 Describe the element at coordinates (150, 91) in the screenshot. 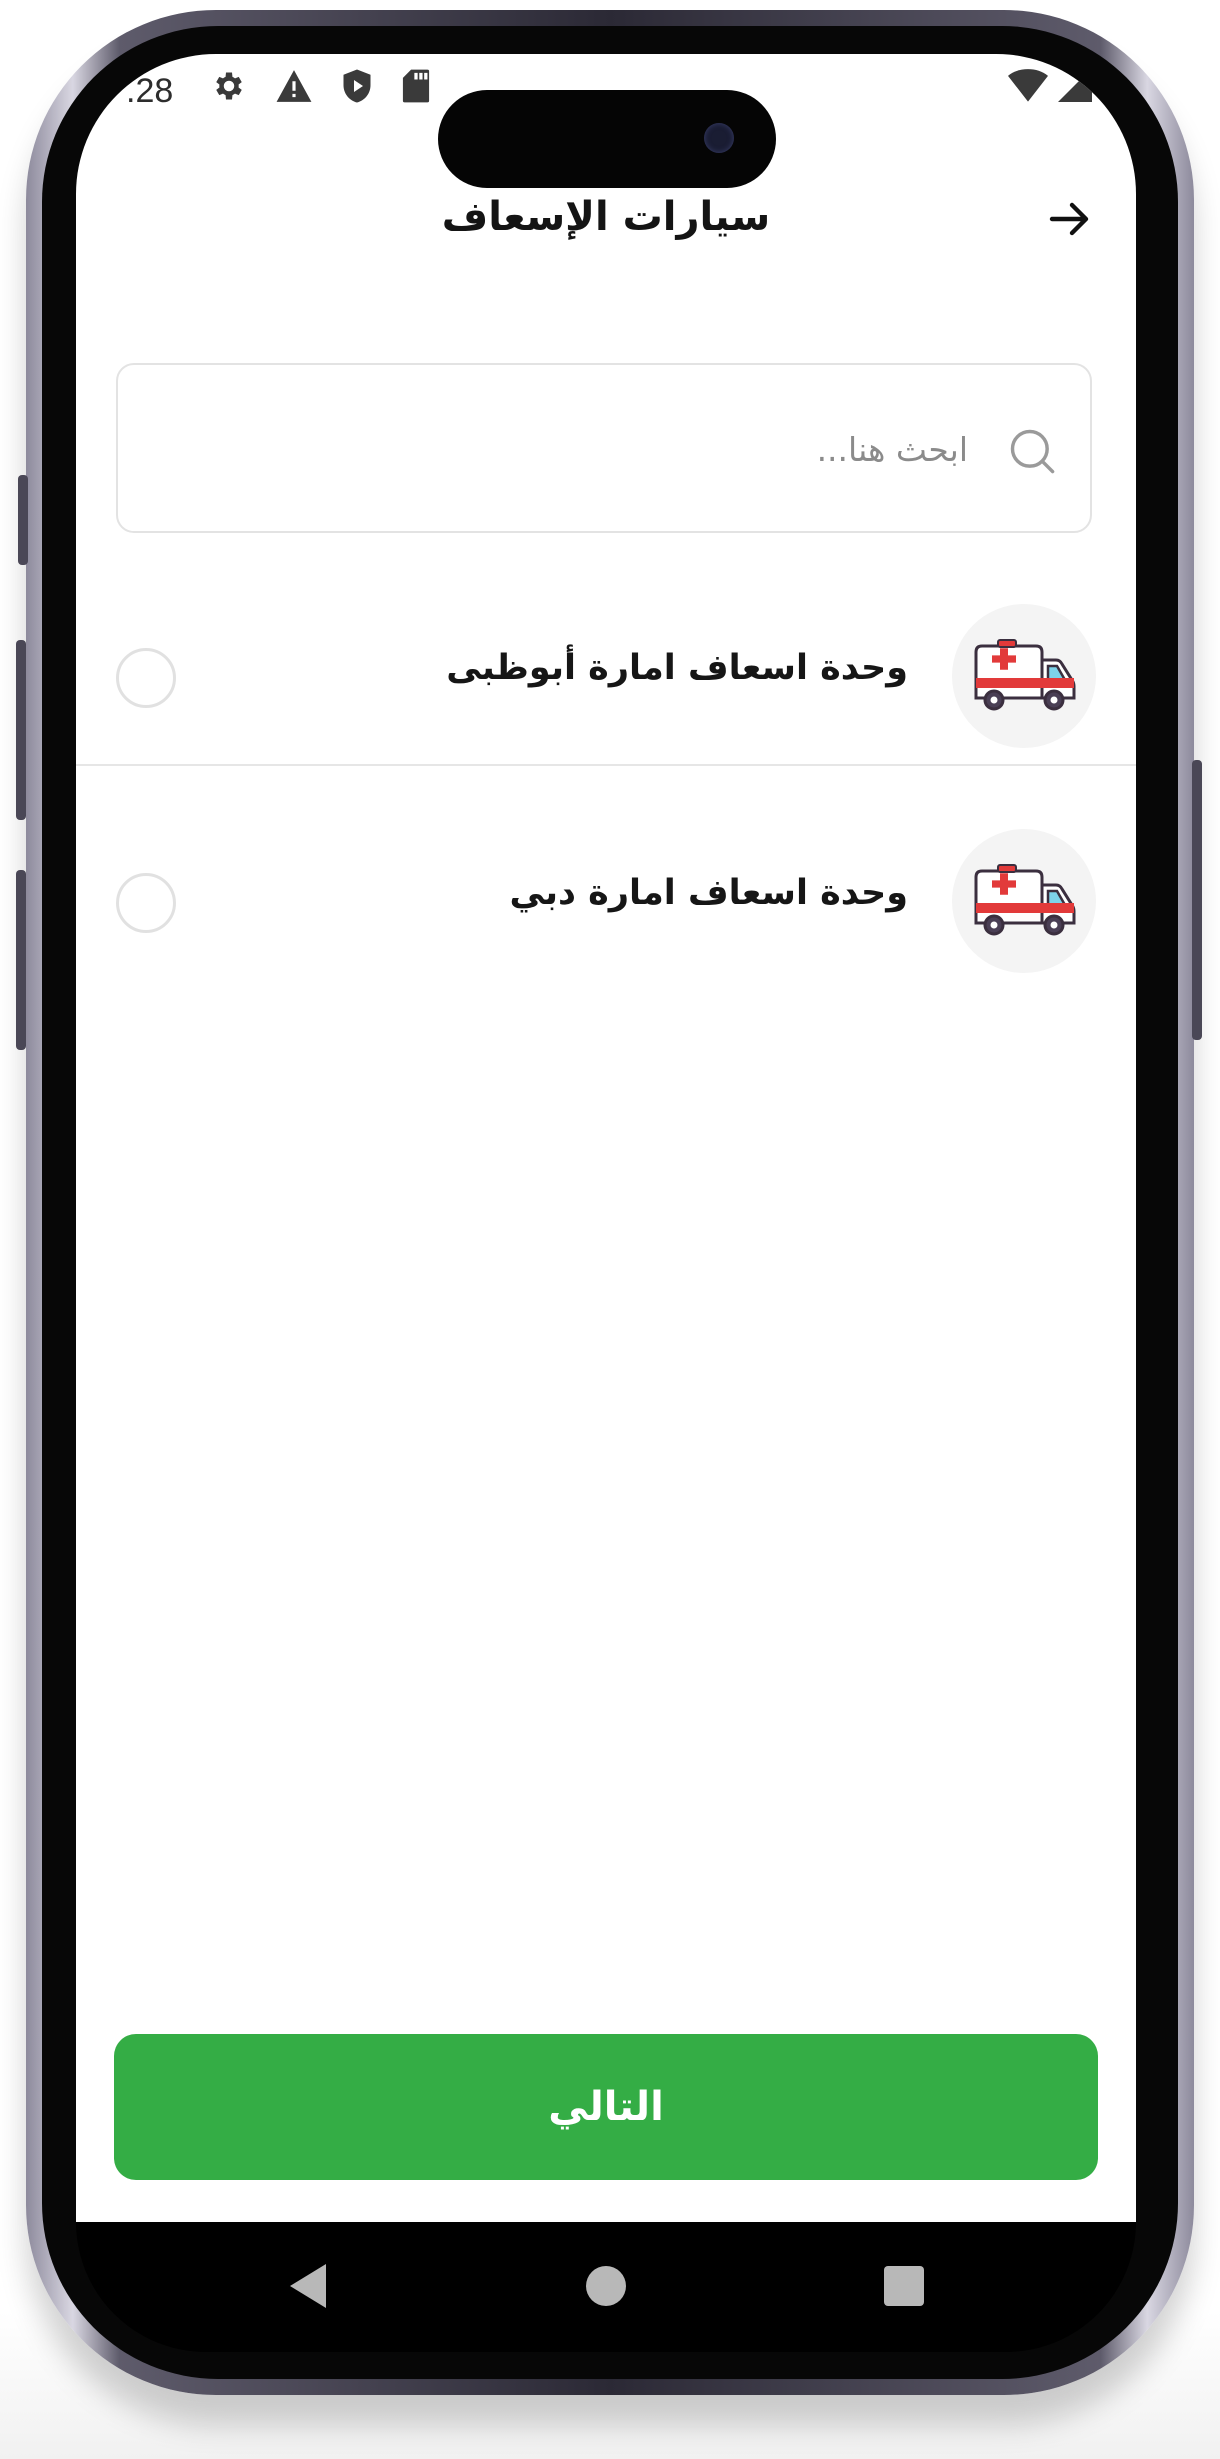

I see `status-time: .28` at that location.